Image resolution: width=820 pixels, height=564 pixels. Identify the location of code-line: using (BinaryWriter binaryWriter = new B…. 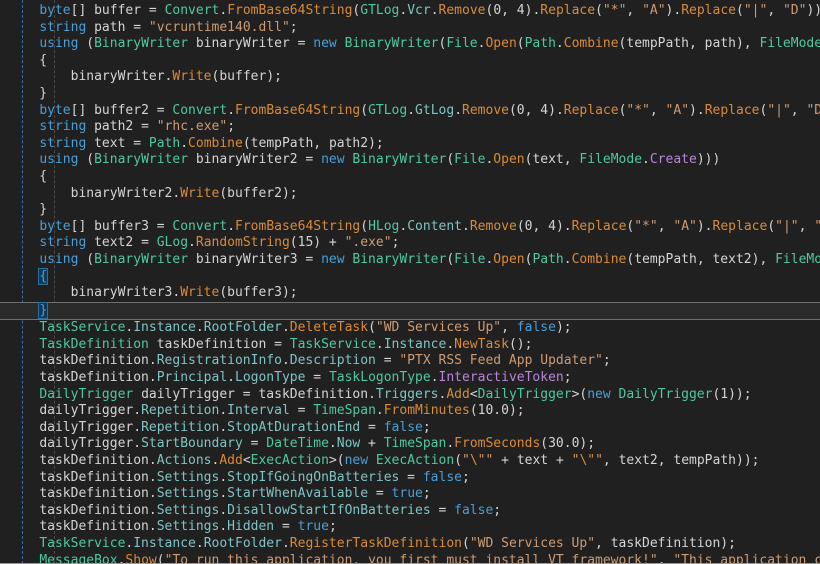
(410, 44).